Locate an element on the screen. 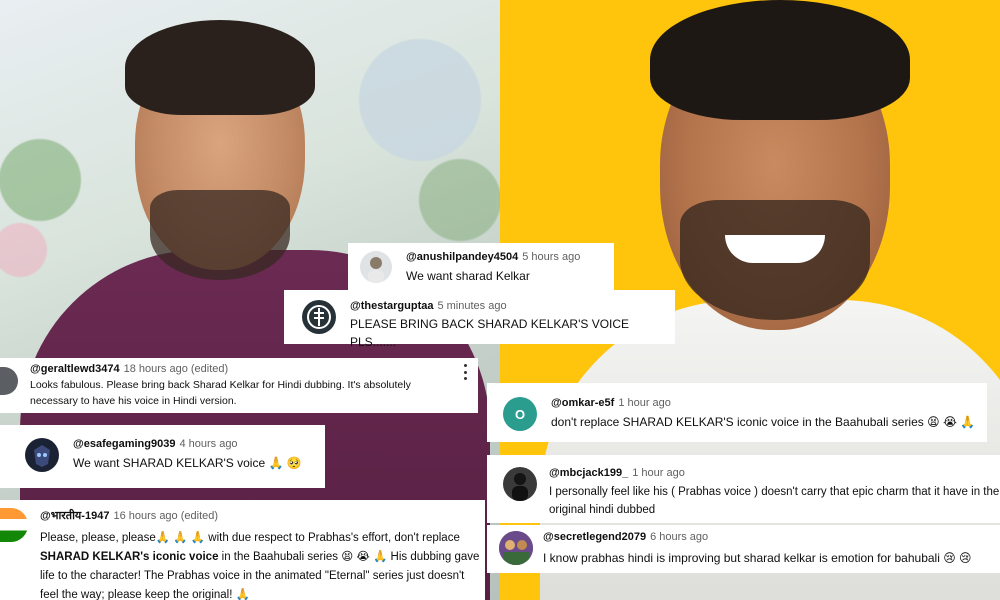  comment-time: 5 minutes ago is located at coordinates (471, 306).